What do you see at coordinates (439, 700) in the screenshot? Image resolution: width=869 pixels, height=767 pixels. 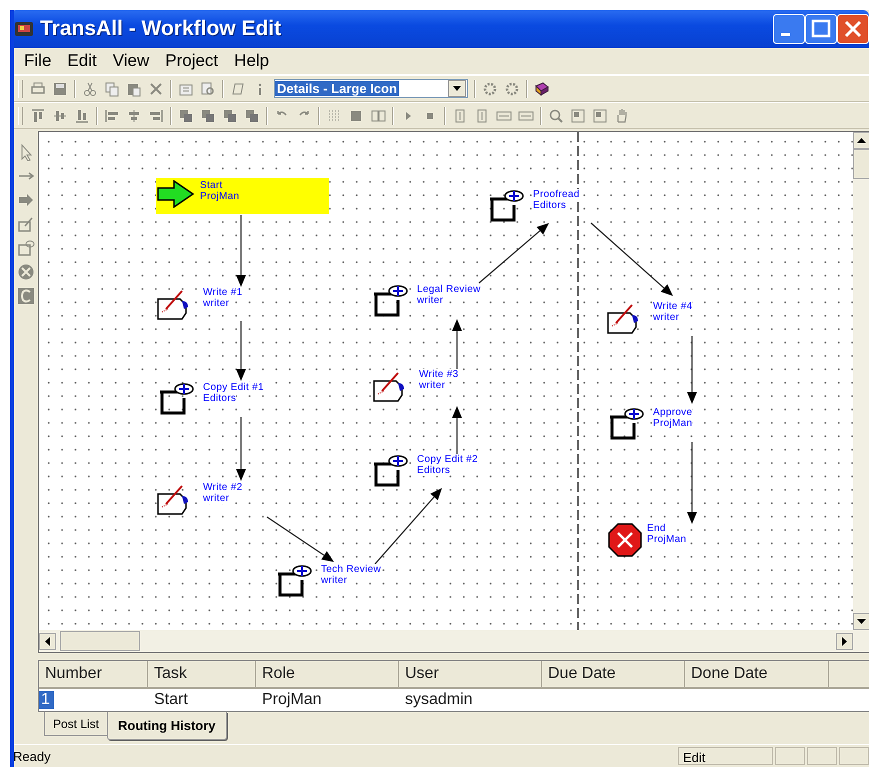 I see `table-cell-text: sysadmin` at bounding box center [439, 700].